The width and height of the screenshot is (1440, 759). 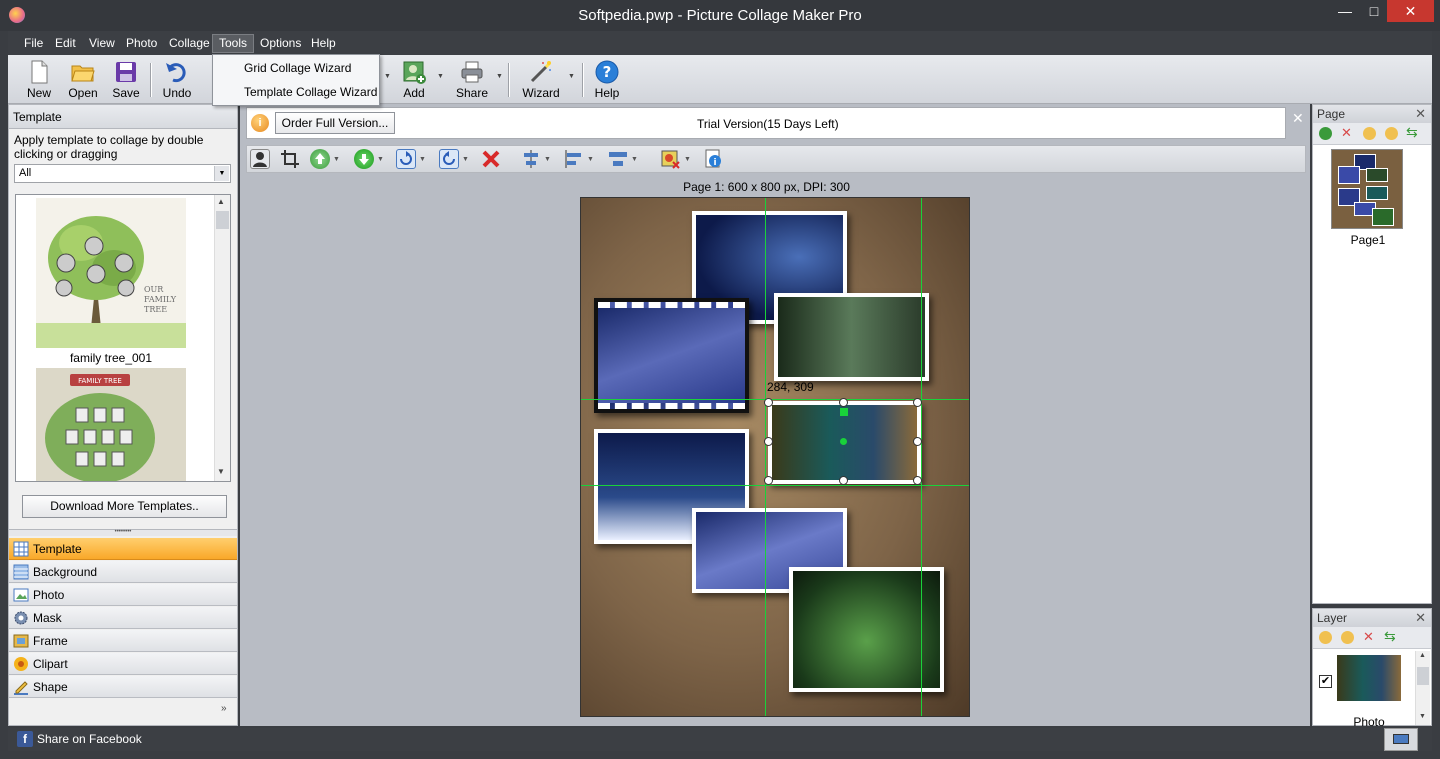 I want to click on move-page-down-icon, so click(x=1391, y=133).